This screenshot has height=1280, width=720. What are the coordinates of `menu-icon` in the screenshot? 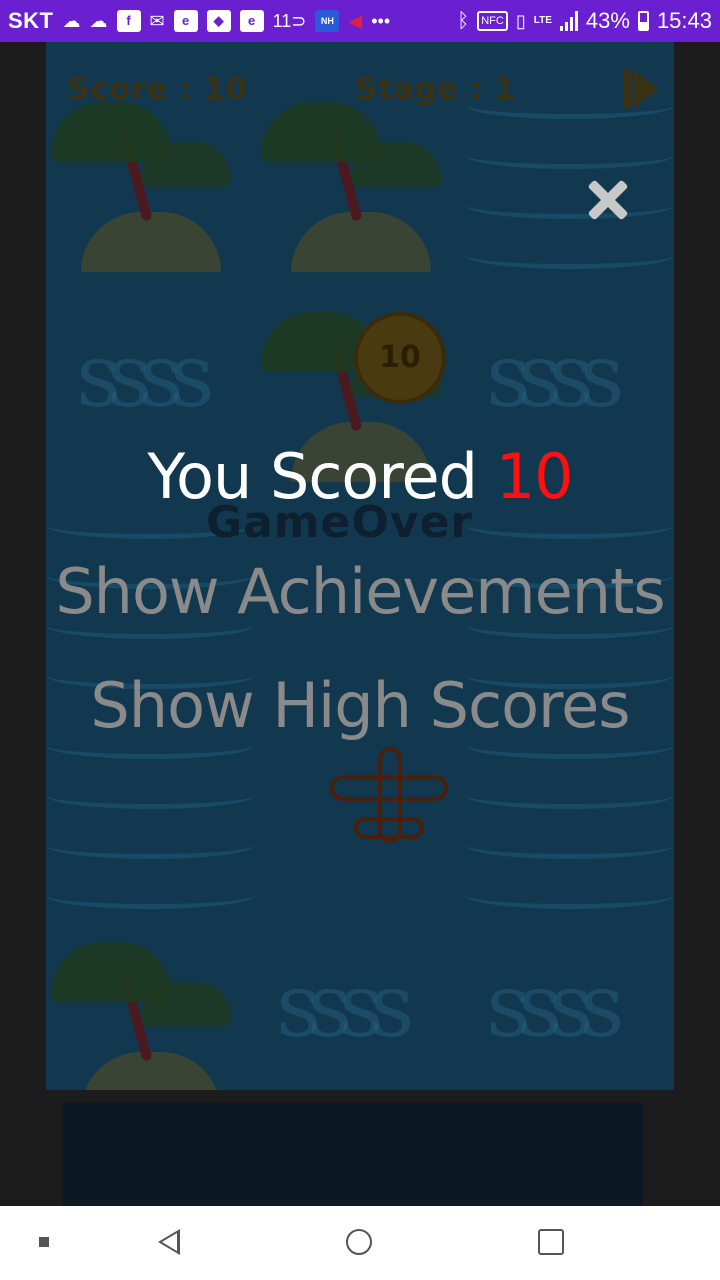 It's located at (44, 1242).